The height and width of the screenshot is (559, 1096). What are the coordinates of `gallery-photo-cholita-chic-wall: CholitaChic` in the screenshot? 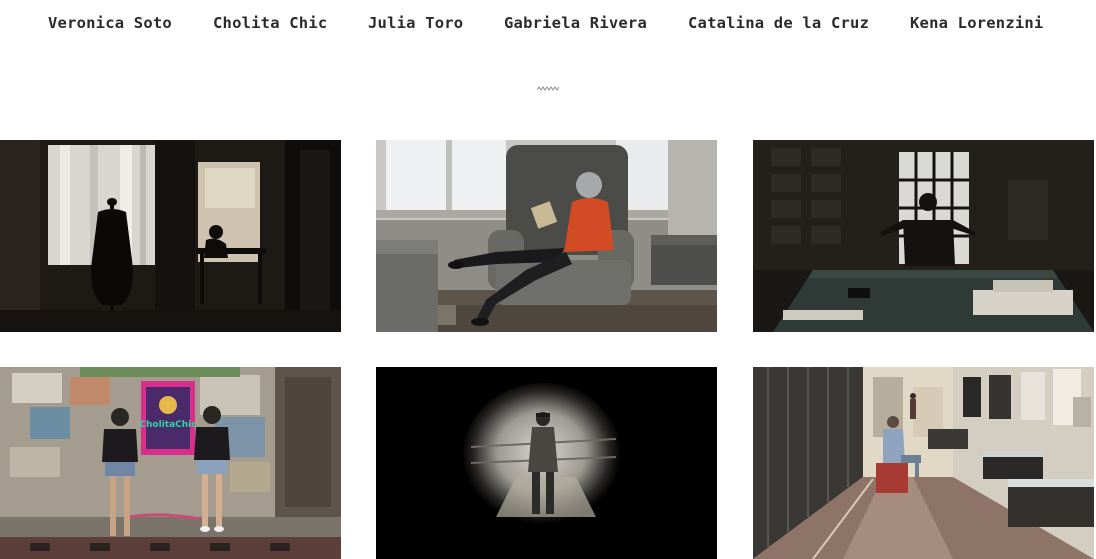 It's located at (170, 463).